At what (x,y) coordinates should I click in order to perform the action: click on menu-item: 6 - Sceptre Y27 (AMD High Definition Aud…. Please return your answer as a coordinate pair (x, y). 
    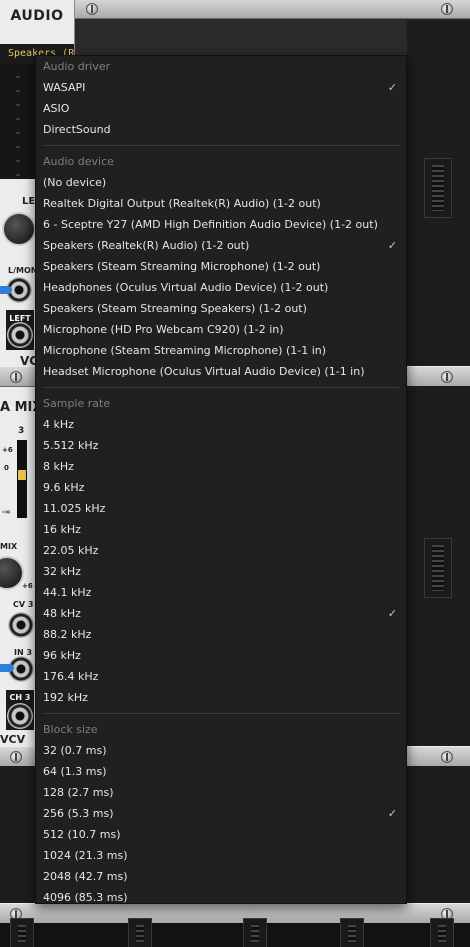
    Looking at the image, I should click on (221, 224).